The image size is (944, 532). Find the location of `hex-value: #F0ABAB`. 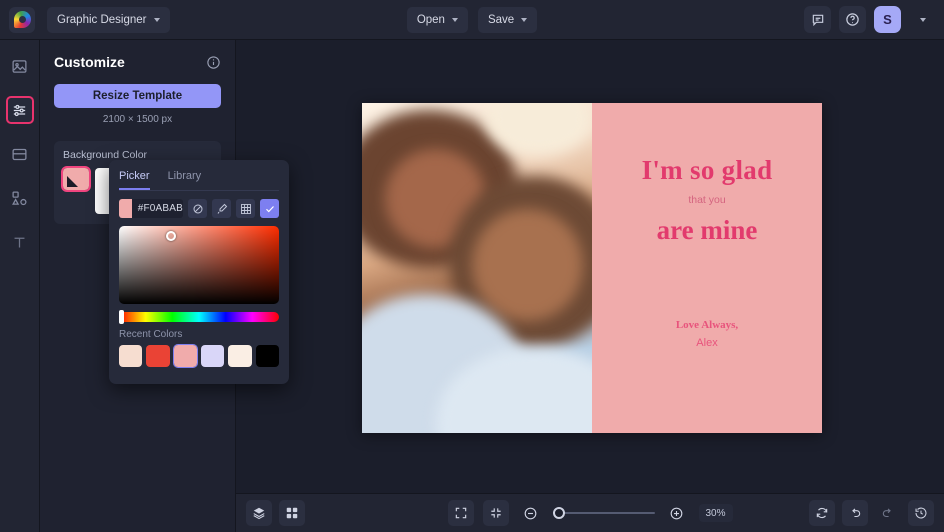

hex-value: #F0ABAB is located at coordinates (160, 208).